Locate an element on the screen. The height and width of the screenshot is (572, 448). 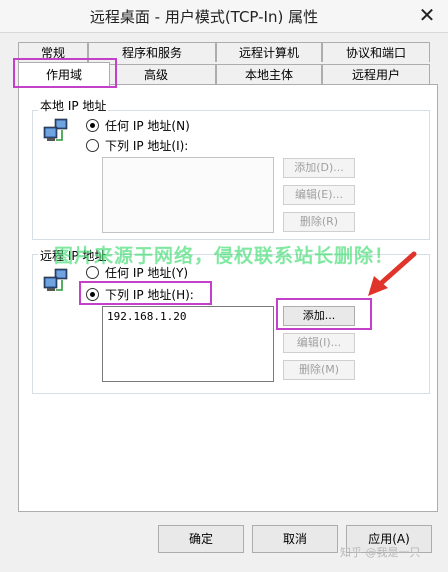
window-title: 远程桌面 - 用户模式(TCP-In) 属性 is located at coordinates (204, 17).